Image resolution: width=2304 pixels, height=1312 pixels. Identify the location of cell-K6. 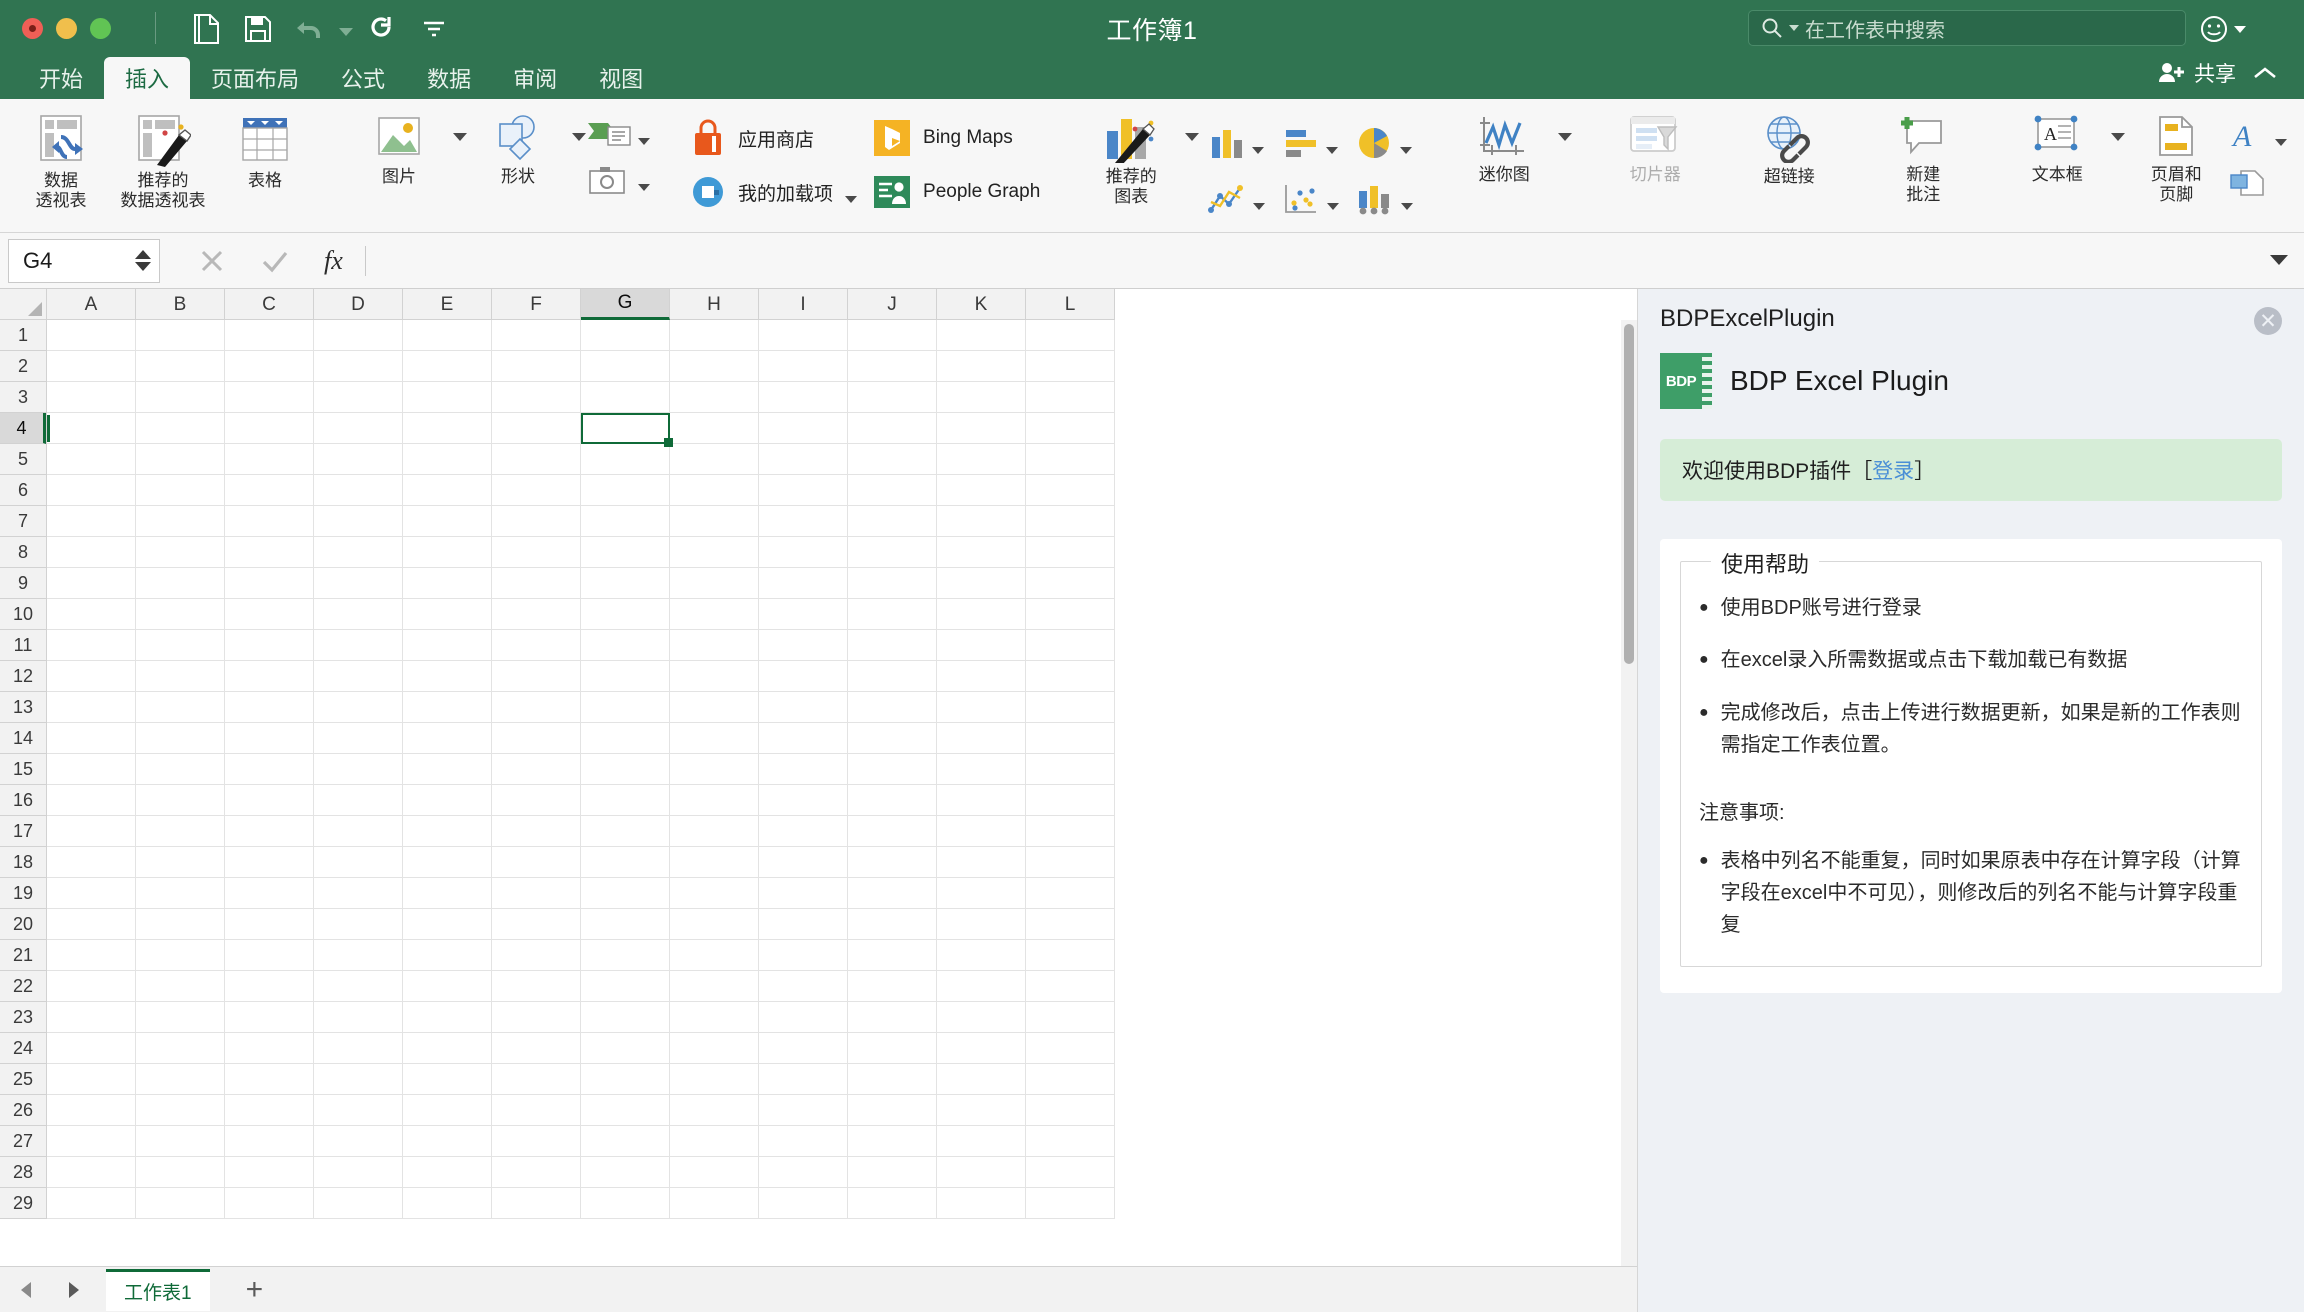
(981, 490).